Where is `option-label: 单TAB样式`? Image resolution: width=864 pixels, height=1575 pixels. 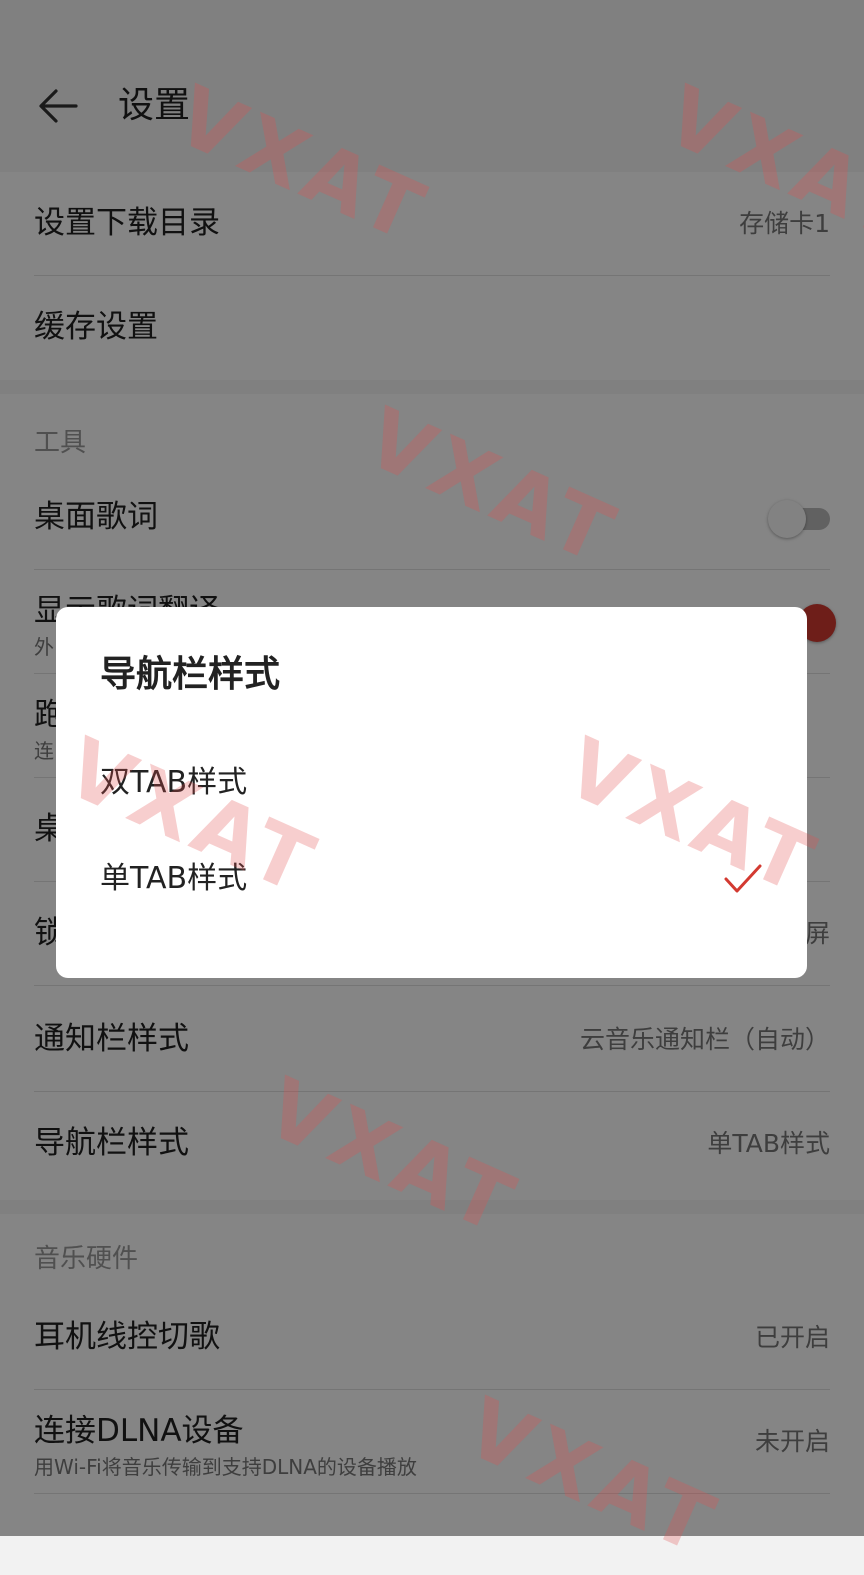
option-label: 单TAB样式 is located at coordinates (174, 878).